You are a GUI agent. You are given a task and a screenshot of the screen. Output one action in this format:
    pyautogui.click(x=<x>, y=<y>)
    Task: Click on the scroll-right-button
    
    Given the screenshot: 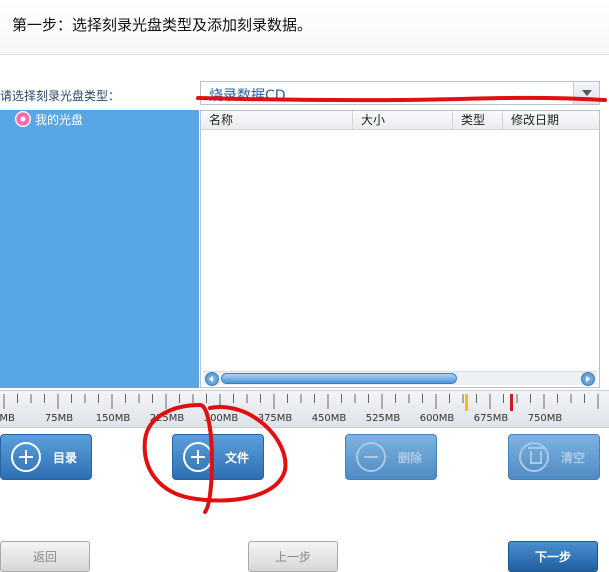 What is the action you would take?
    pyautogui.click(x=588, y=379)
    